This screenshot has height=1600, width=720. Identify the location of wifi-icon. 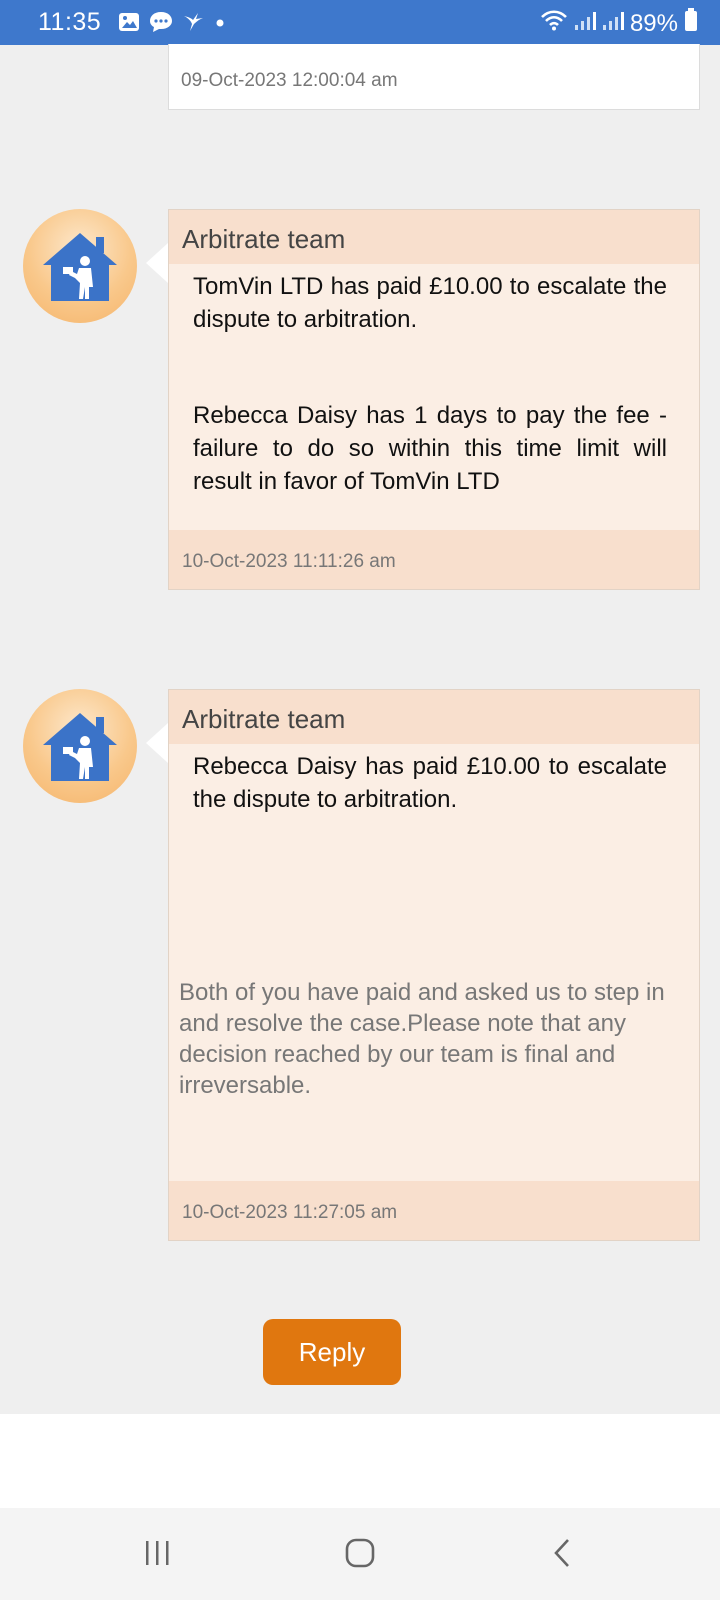
(554, 23).